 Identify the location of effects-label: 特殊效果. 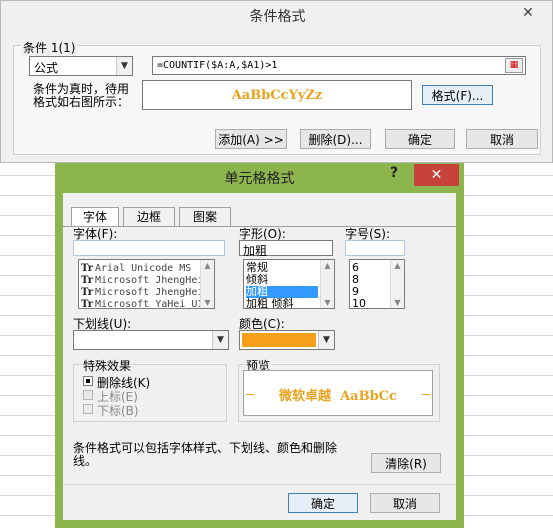
(107, 365).